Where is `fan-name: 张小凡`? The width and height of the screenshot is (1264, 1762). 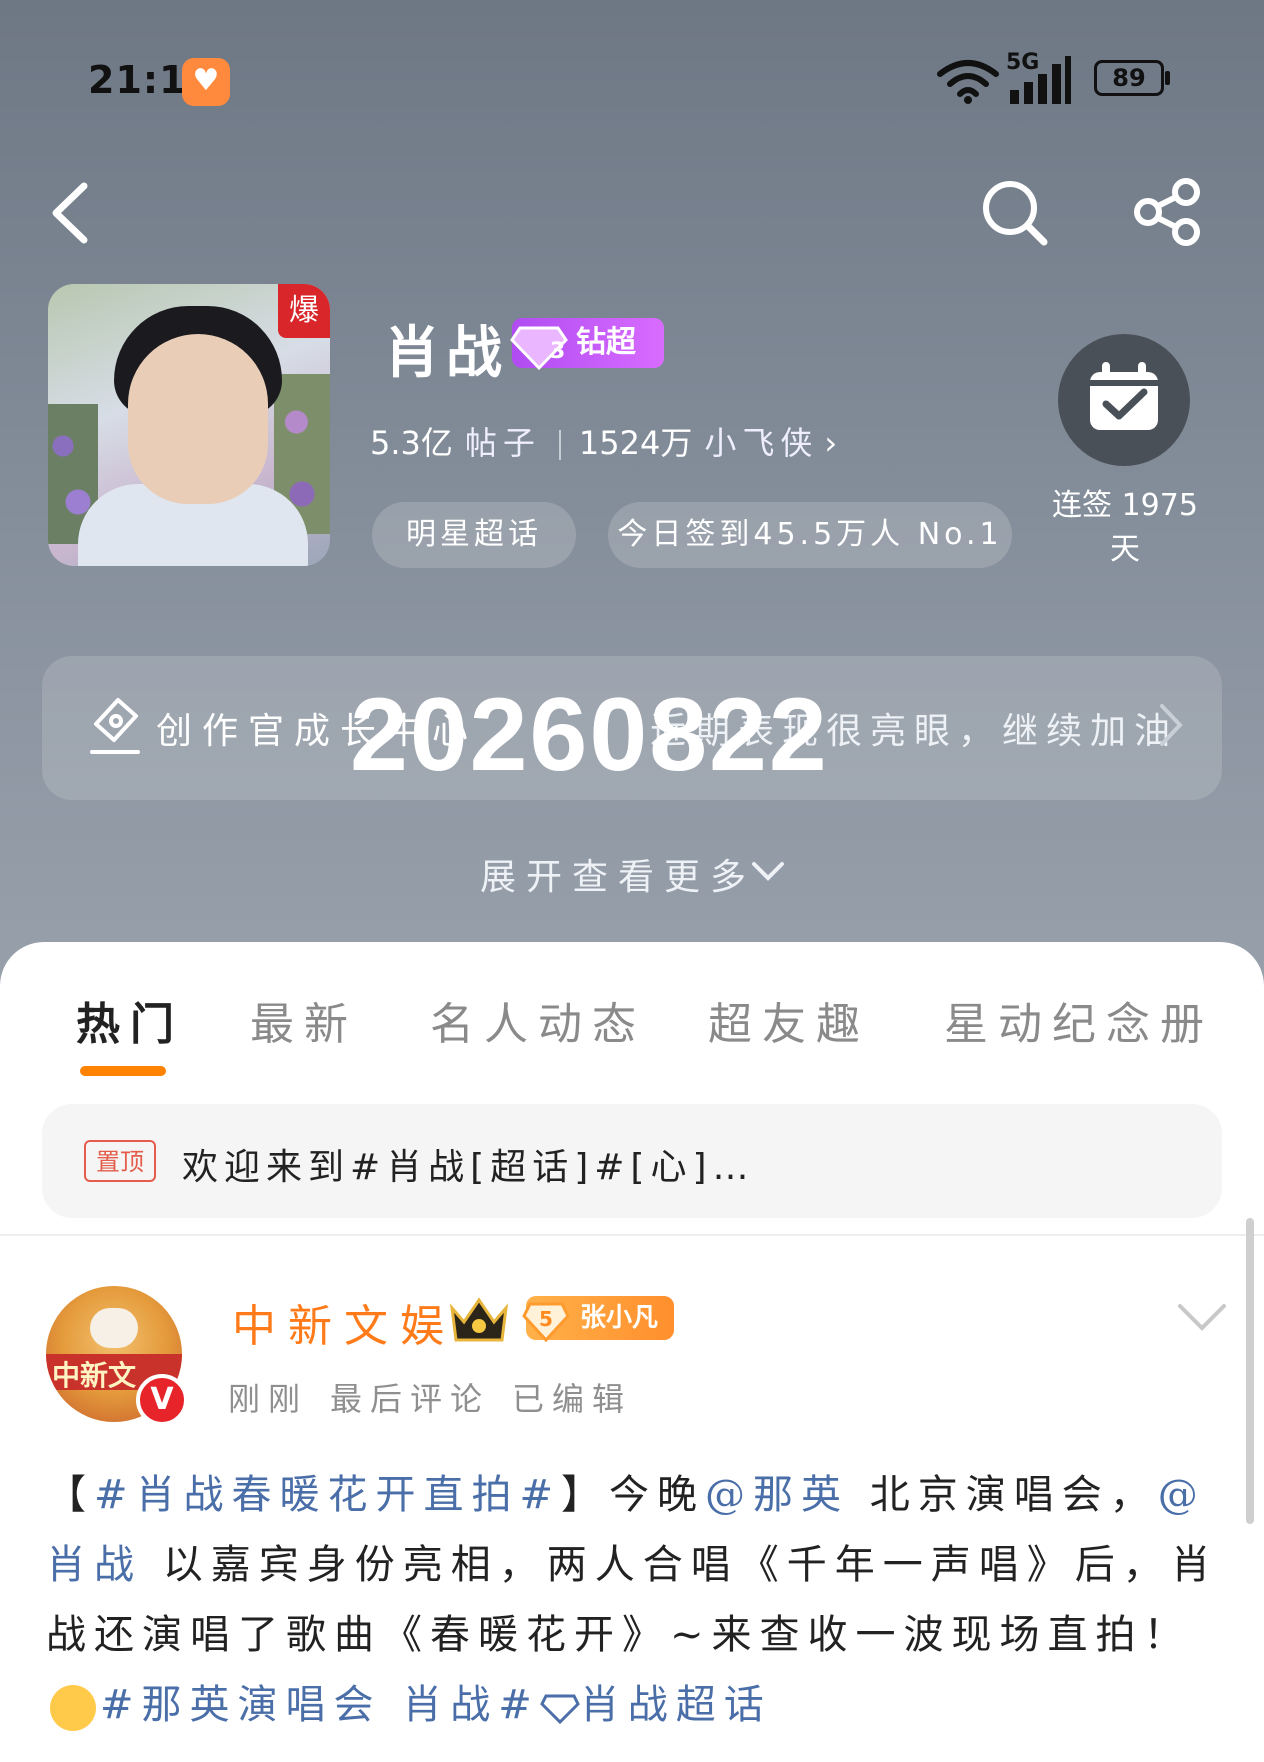
fan-name: 张小凡 is located at coordinates (619, 1318).